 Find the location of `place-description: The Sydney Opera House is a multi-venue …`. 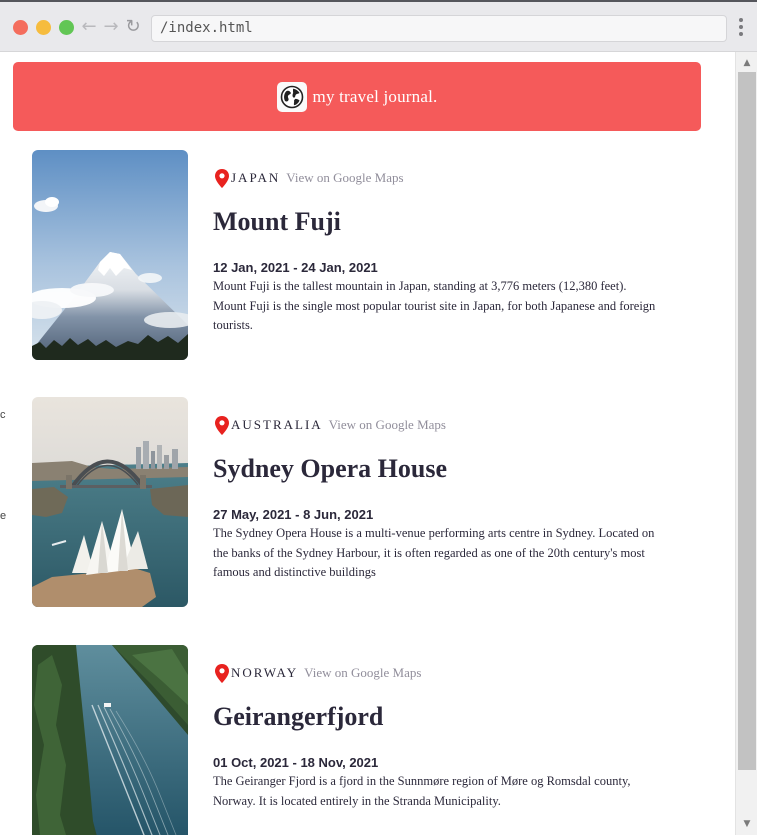

place-description: The Sydney Opera House is a multi-venue … is located at coordinates (434, 552).